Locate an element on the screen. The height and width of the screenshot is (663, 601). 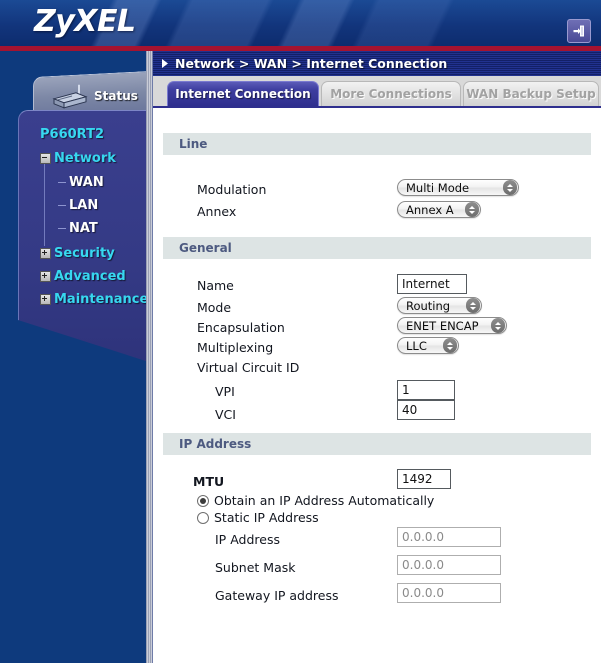
tab-more-connections: More Connections is located at coordinates (391, 93).